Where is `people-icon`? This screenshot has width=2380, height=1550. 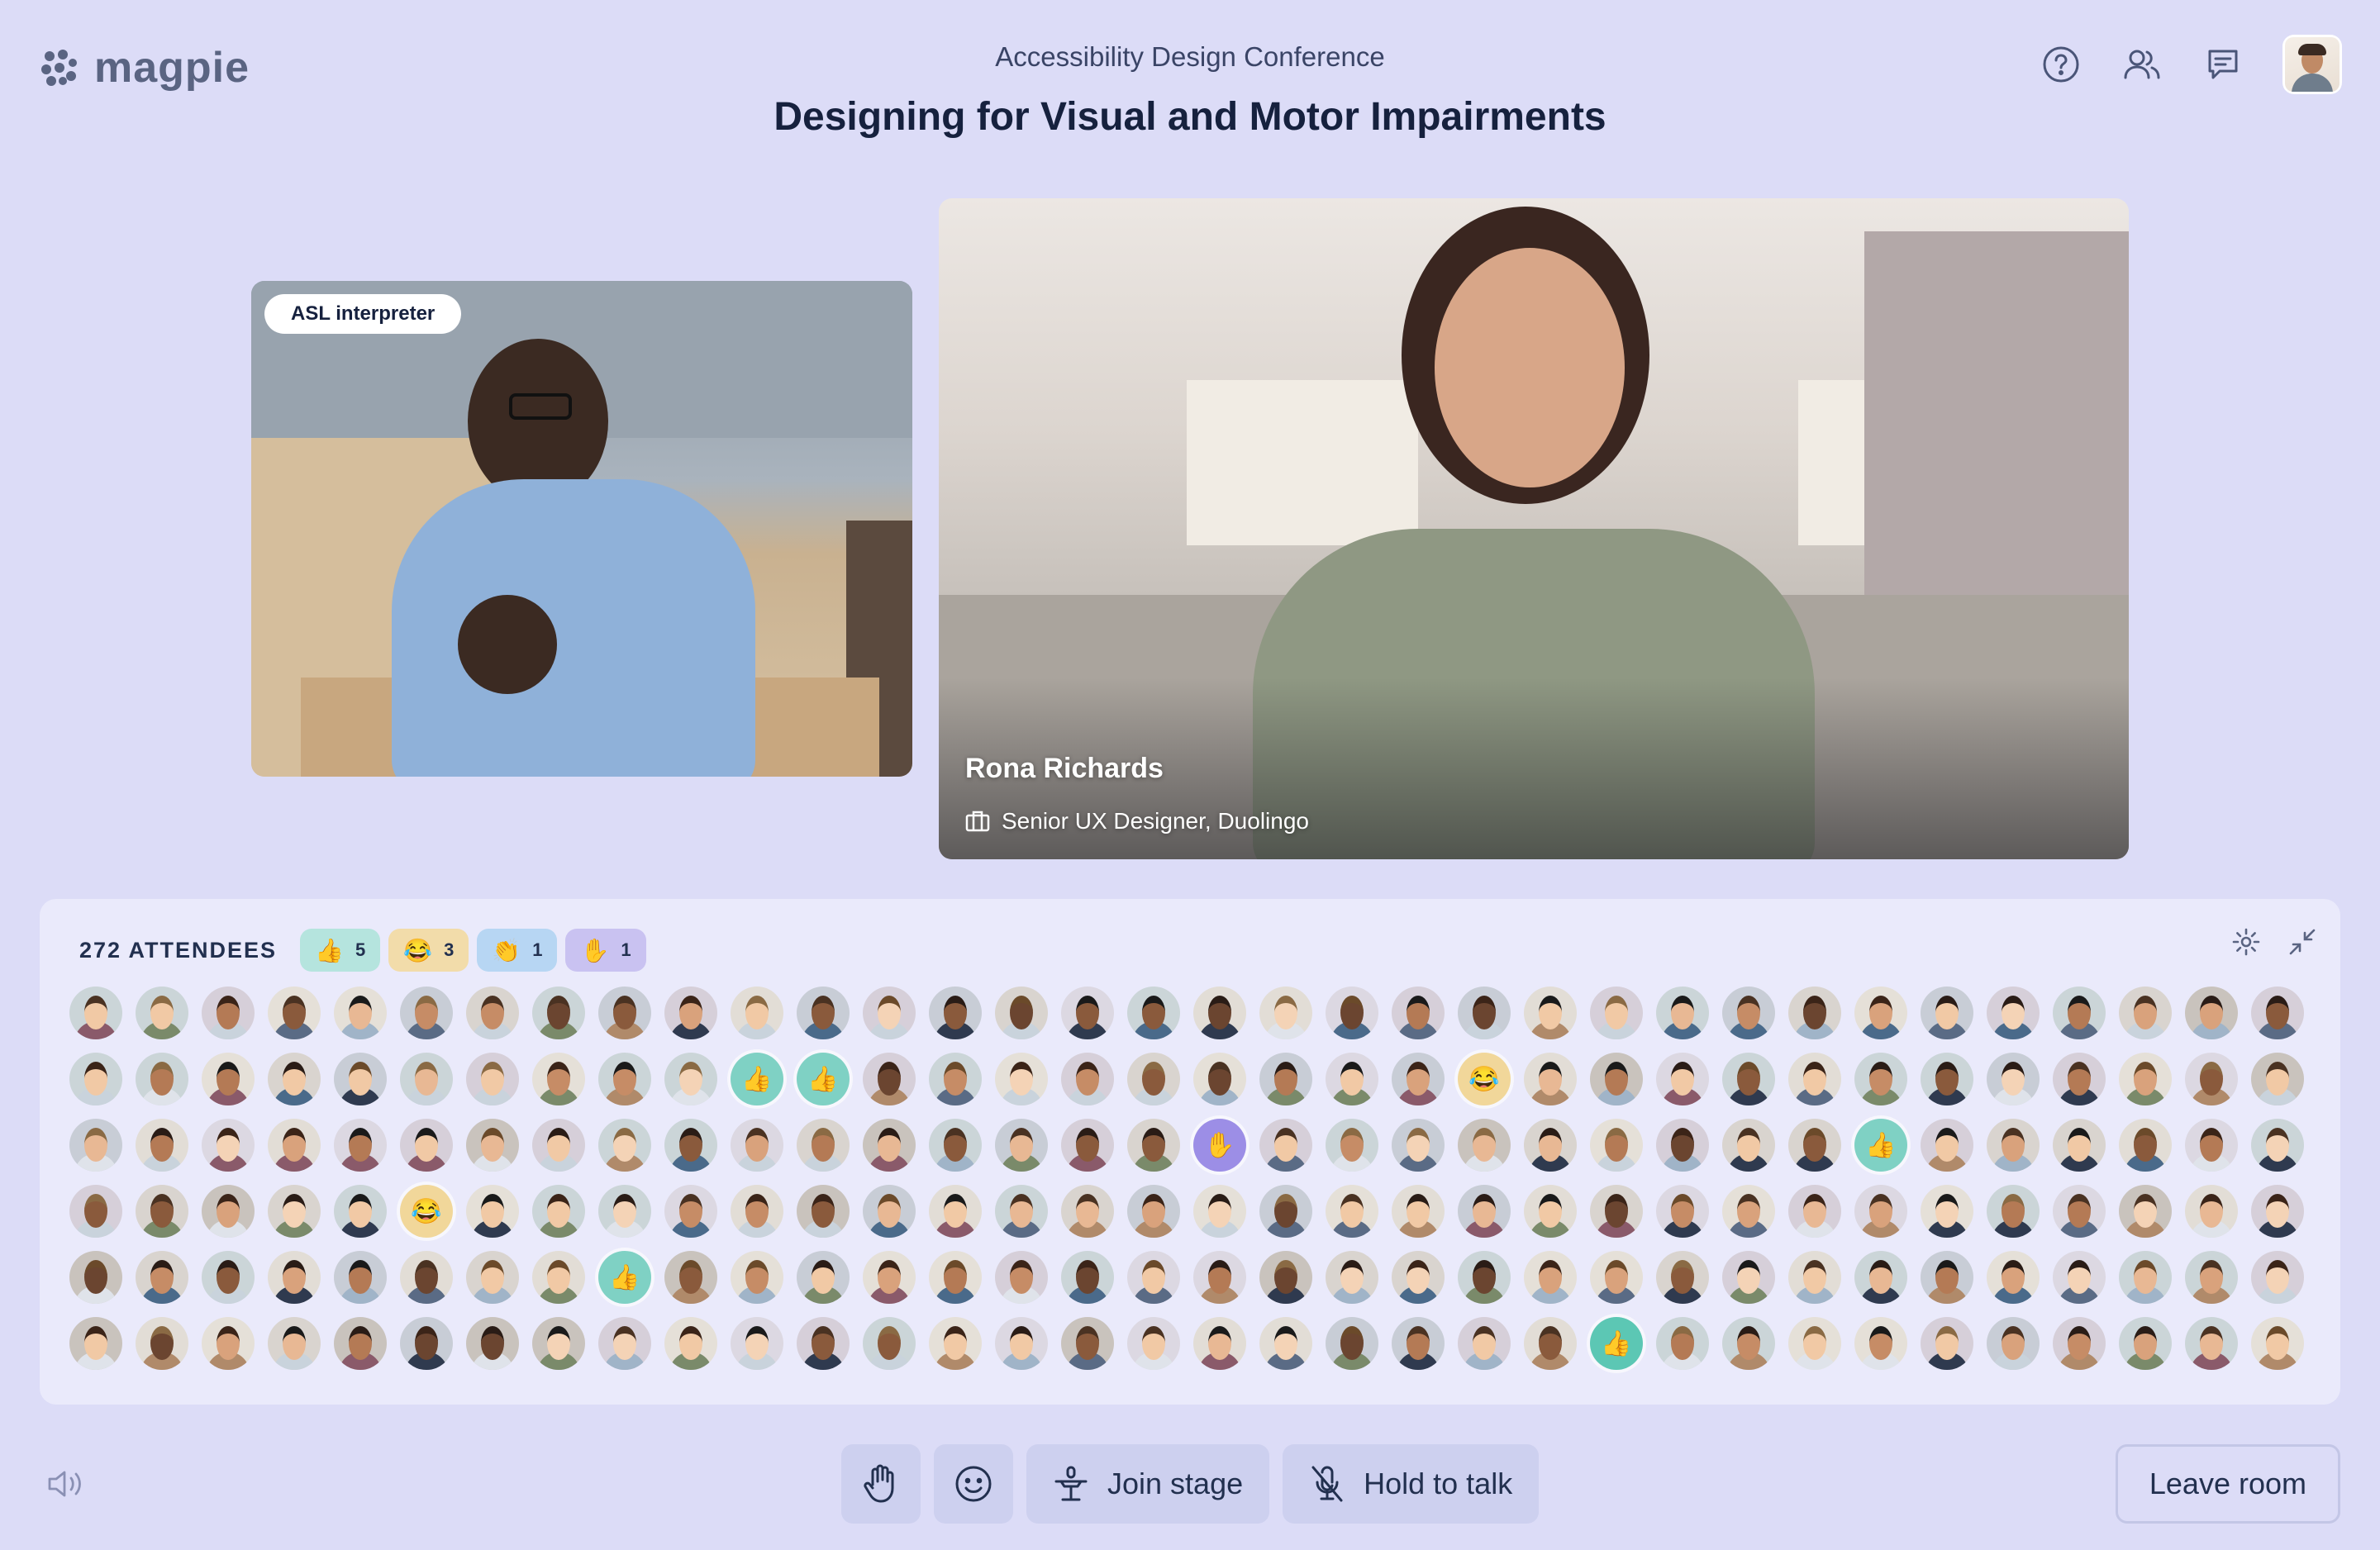 people-icon is located at coordinates (2142, 64).